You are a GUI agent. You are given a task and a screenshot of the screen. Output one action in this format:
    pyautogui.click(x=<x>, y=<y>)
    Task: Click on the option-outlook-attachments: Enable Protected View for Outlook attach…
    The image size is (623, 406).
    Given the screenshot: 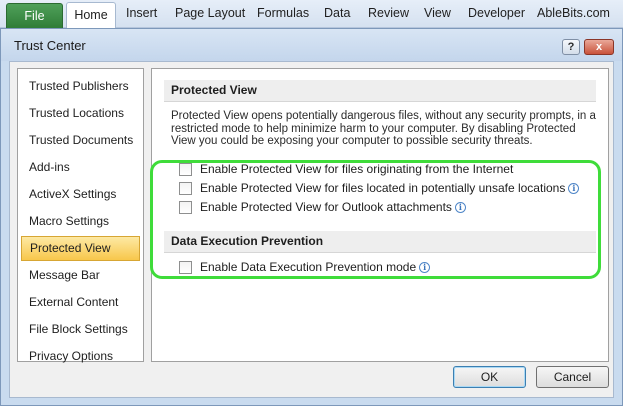 What is the action you would take?
    pyautogui.click(x=322, y=207)
    